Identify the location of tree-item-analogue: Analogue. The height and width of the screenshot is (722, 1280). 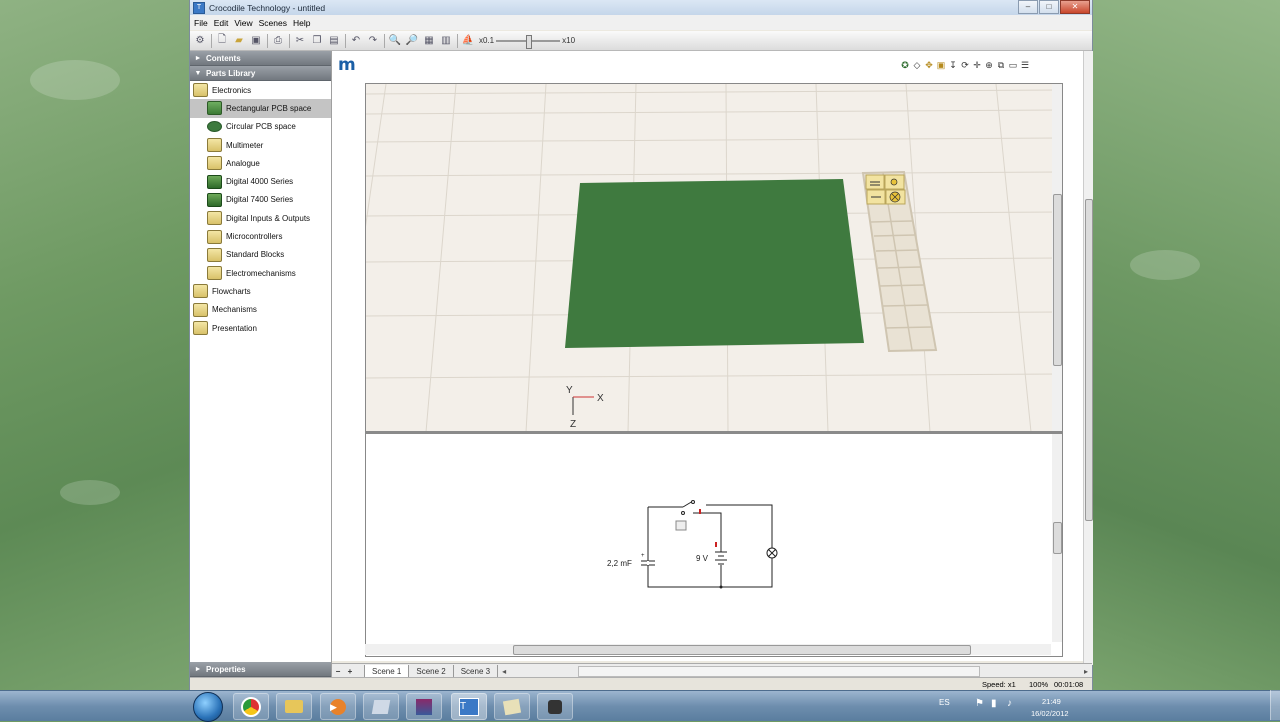
(260, 163).